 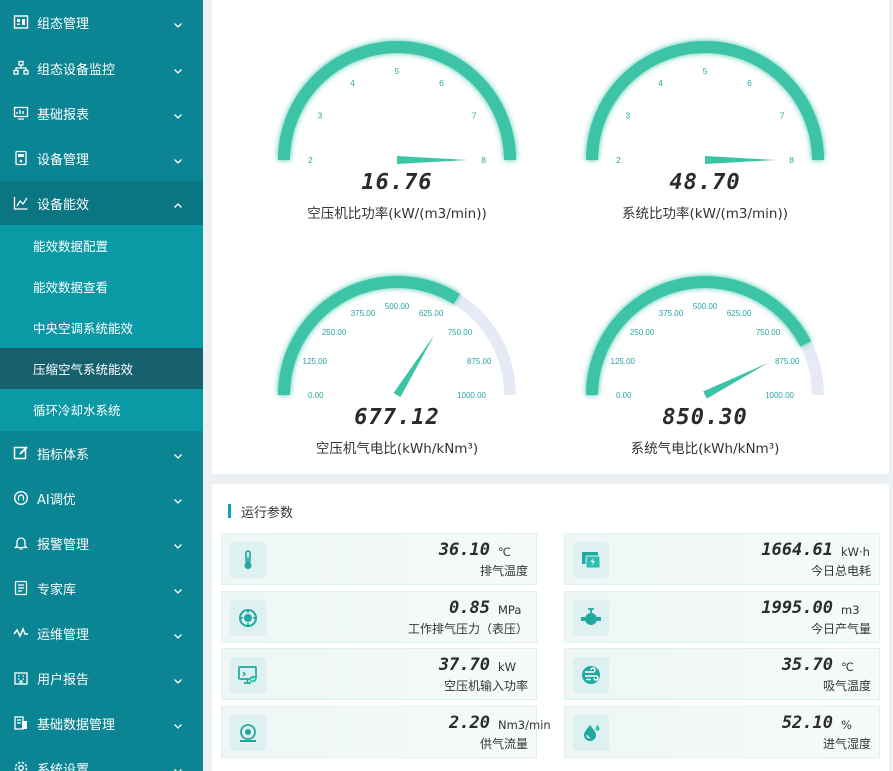 What do you see at coordinates (21, 453) in the screenshot?
I see `edit-icon` at bounding box center [21, 453].